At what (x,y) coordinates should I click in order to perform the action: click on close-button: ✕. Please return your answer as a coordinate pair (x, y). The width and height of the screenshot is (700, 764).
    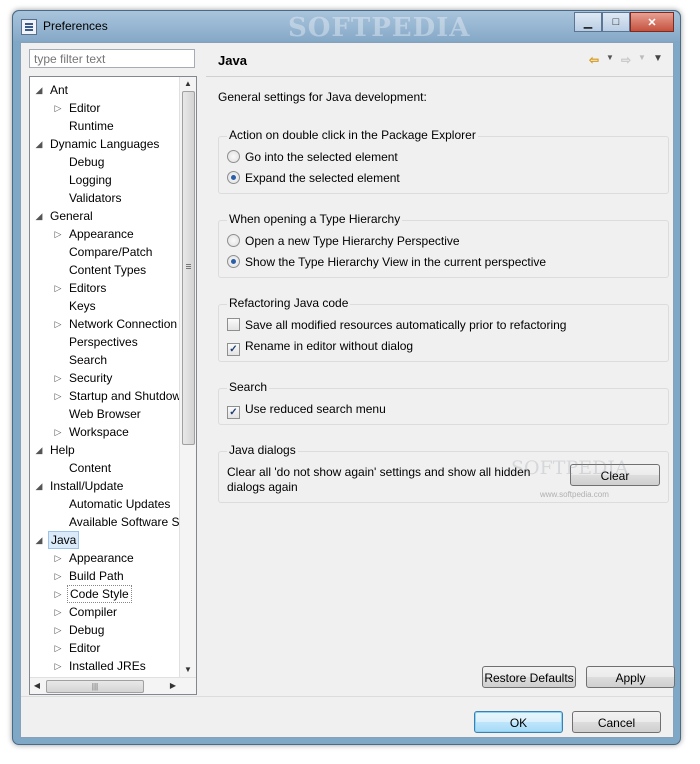
    Looking at the image, I should click on (652, 22).